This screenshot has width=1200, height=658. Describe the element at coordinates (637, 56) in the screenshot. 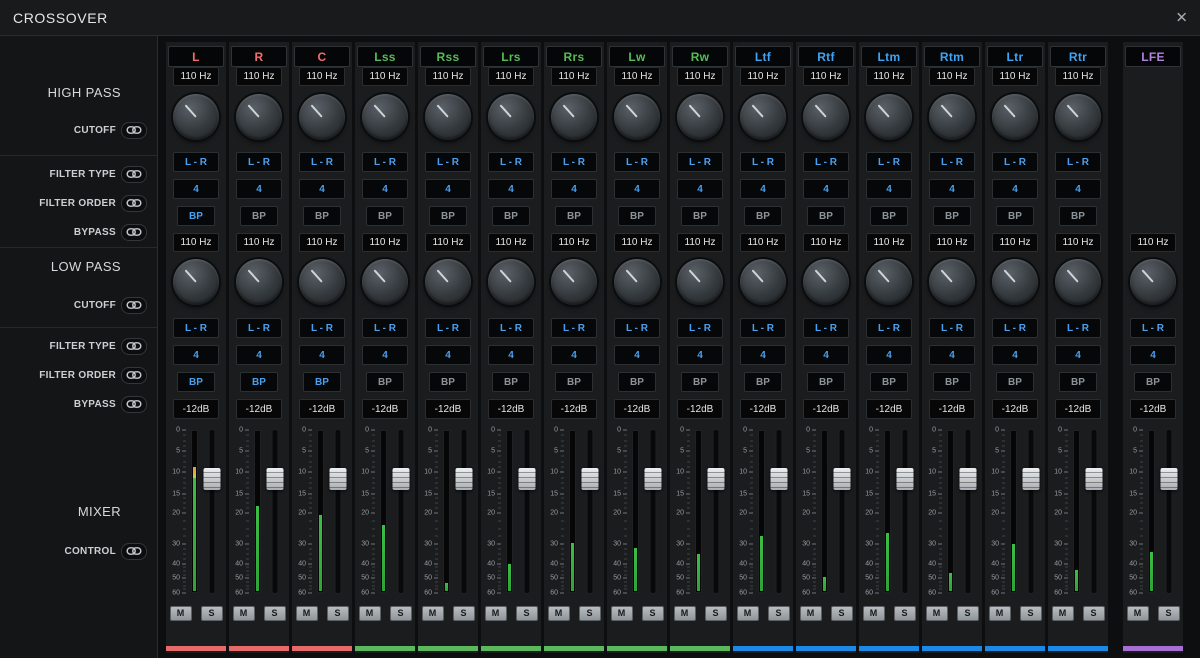

I see `channel-name-button: Lw` at that location.